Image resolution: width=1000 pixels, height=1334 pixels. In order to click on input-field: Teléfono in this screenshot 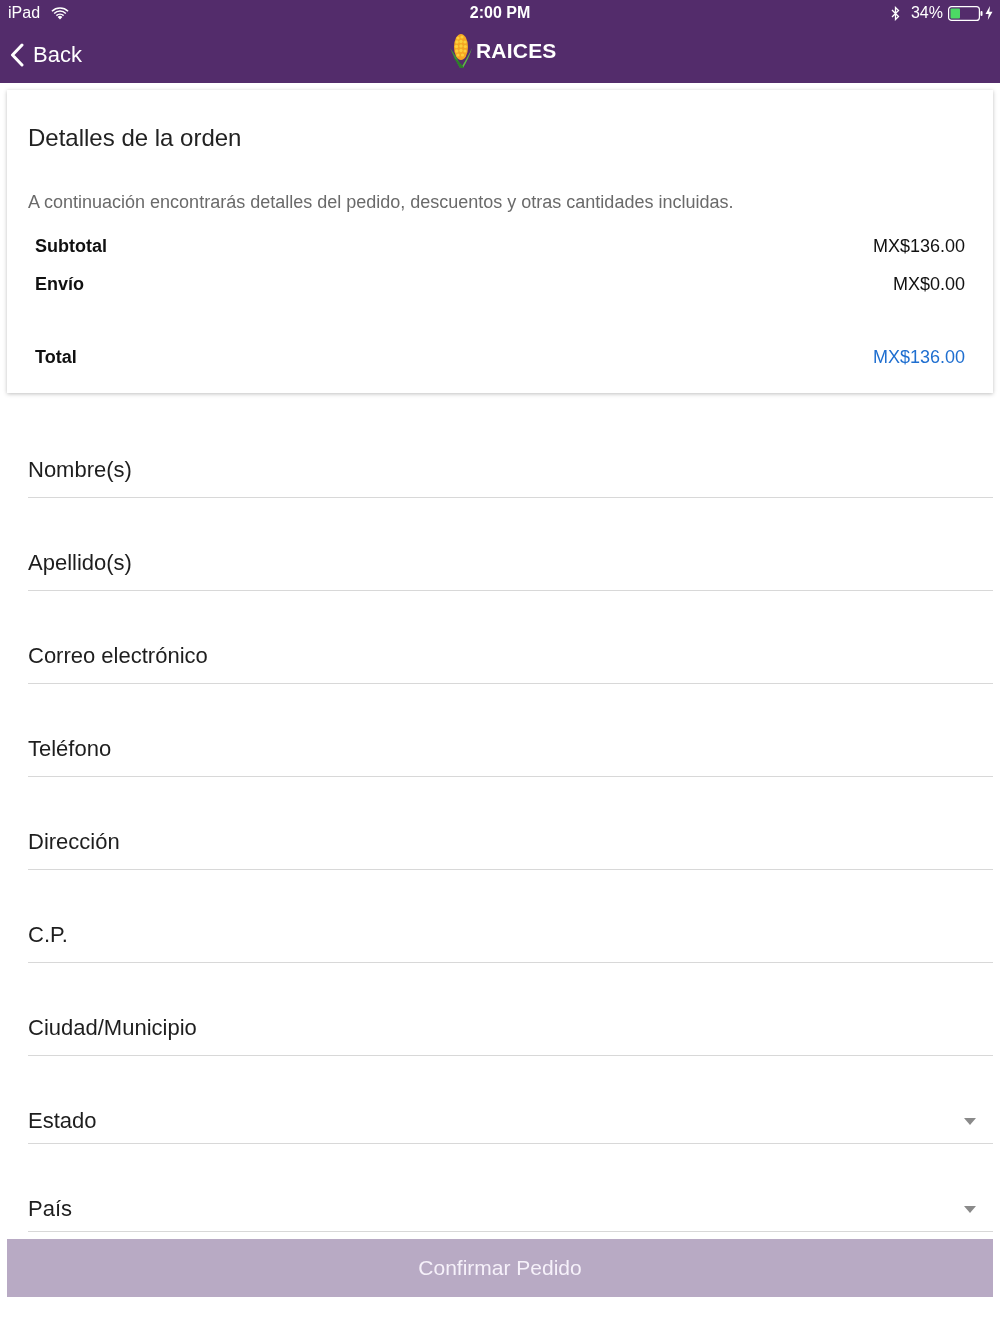, I will do `click(510, 749)`.